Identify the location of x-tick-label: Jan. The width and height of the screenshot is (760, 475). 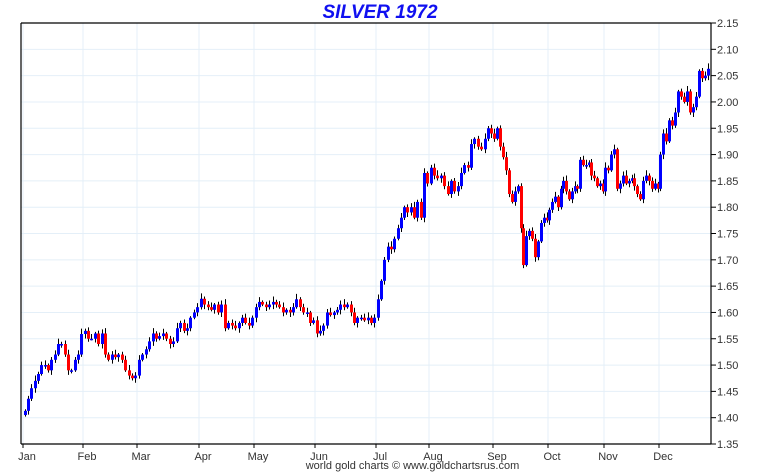
(27, 457).